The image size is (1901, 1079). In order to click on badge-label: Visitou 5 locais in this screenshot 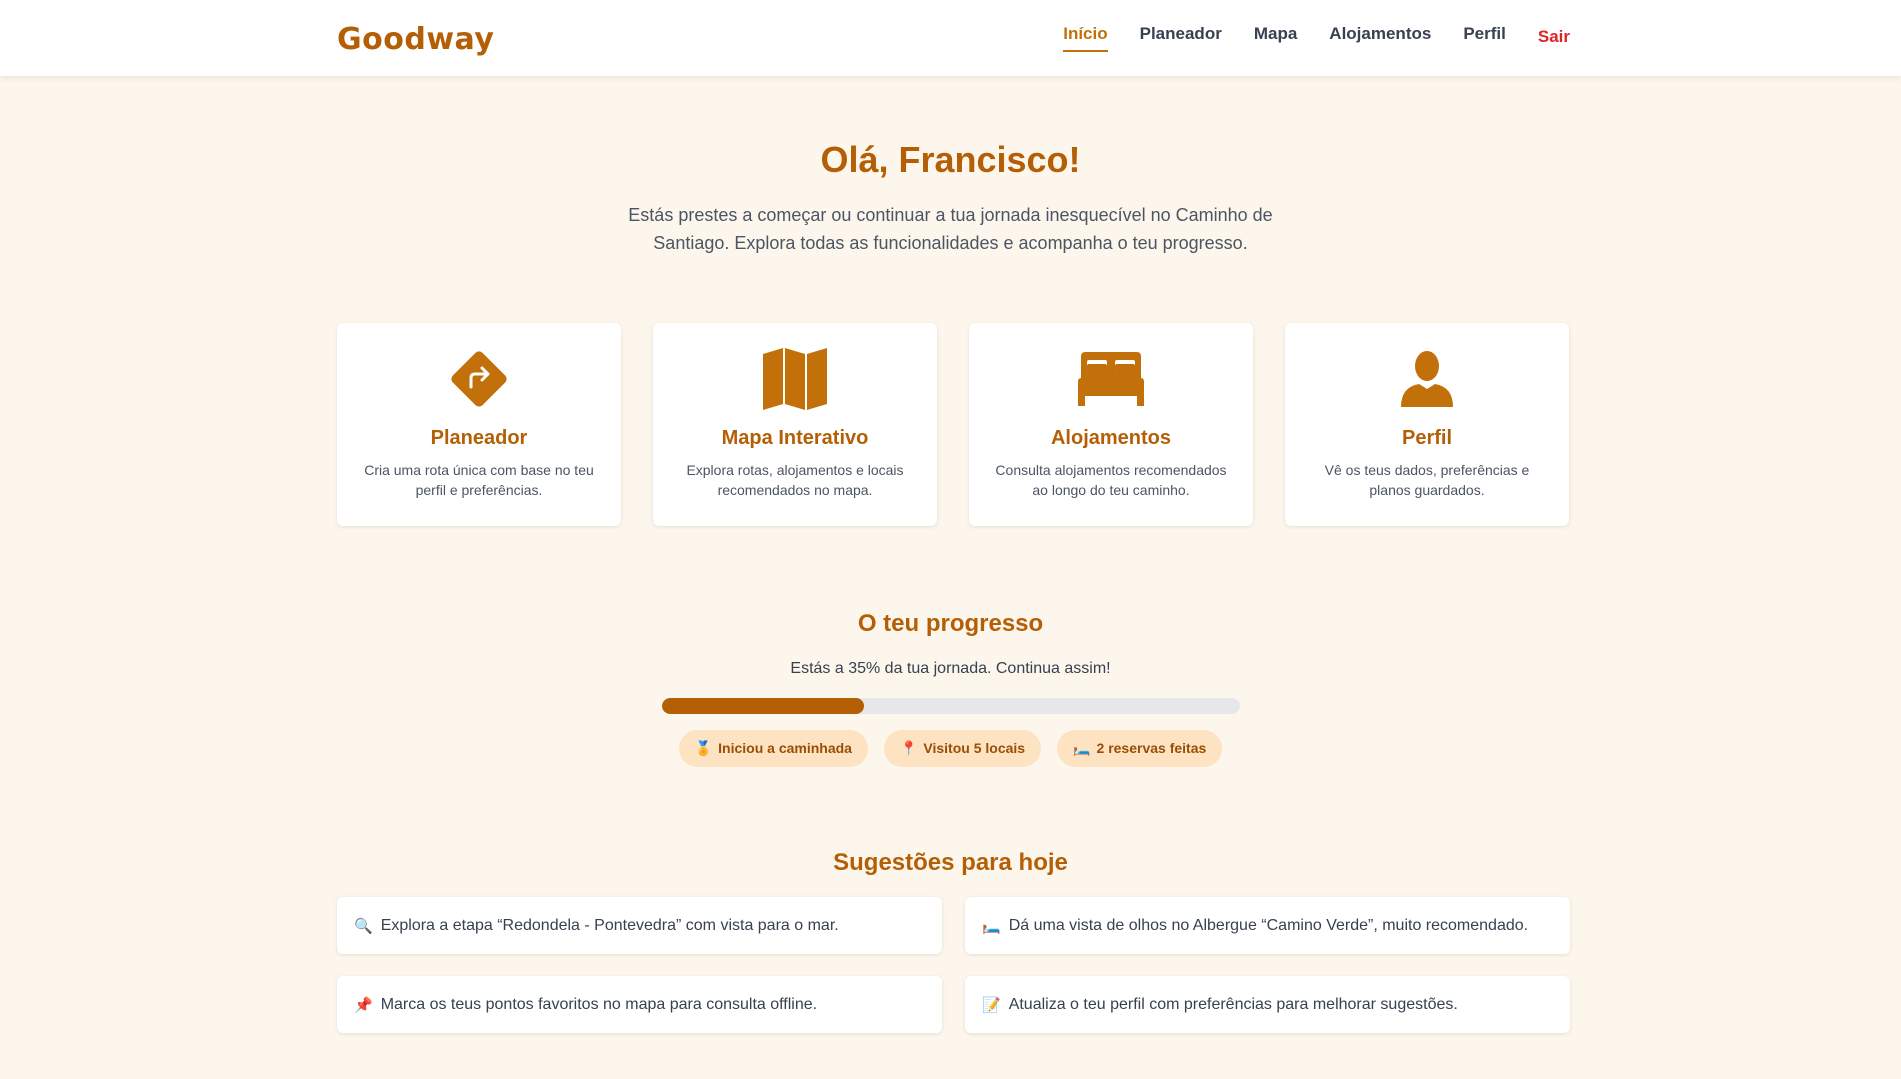, I will do `click(974, 748)`.